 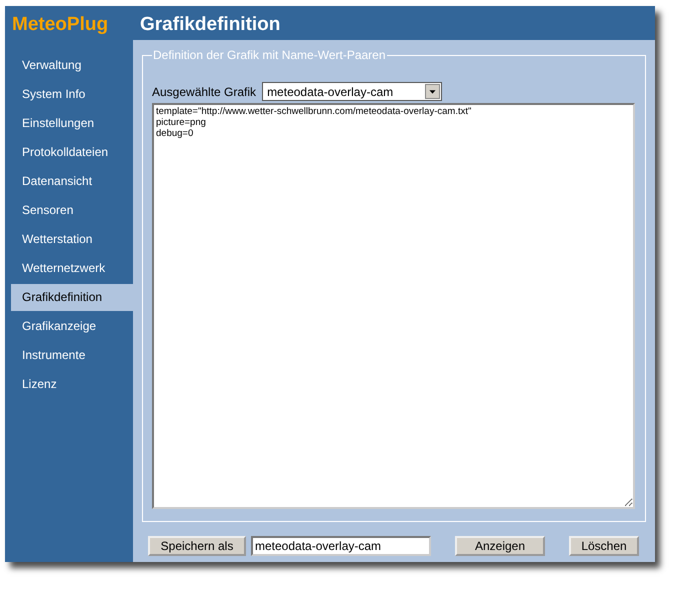 What do you see at coordinates (72, 239) in the screenshot?
I see `sidebar-item: Wetterstation` at bounding box center [72, 239].